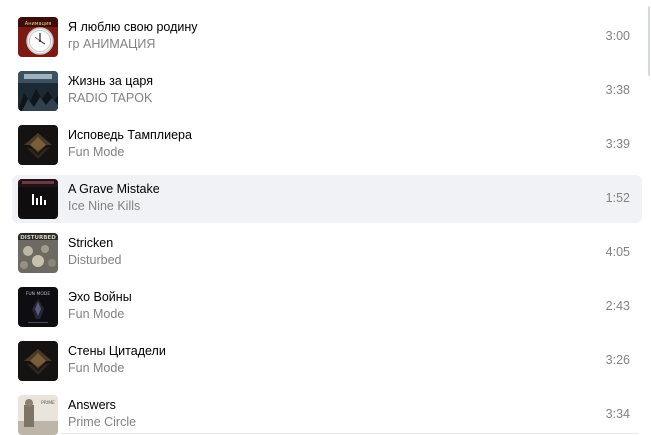  I want to click on track-duration: 3:00, so click(617, 36).